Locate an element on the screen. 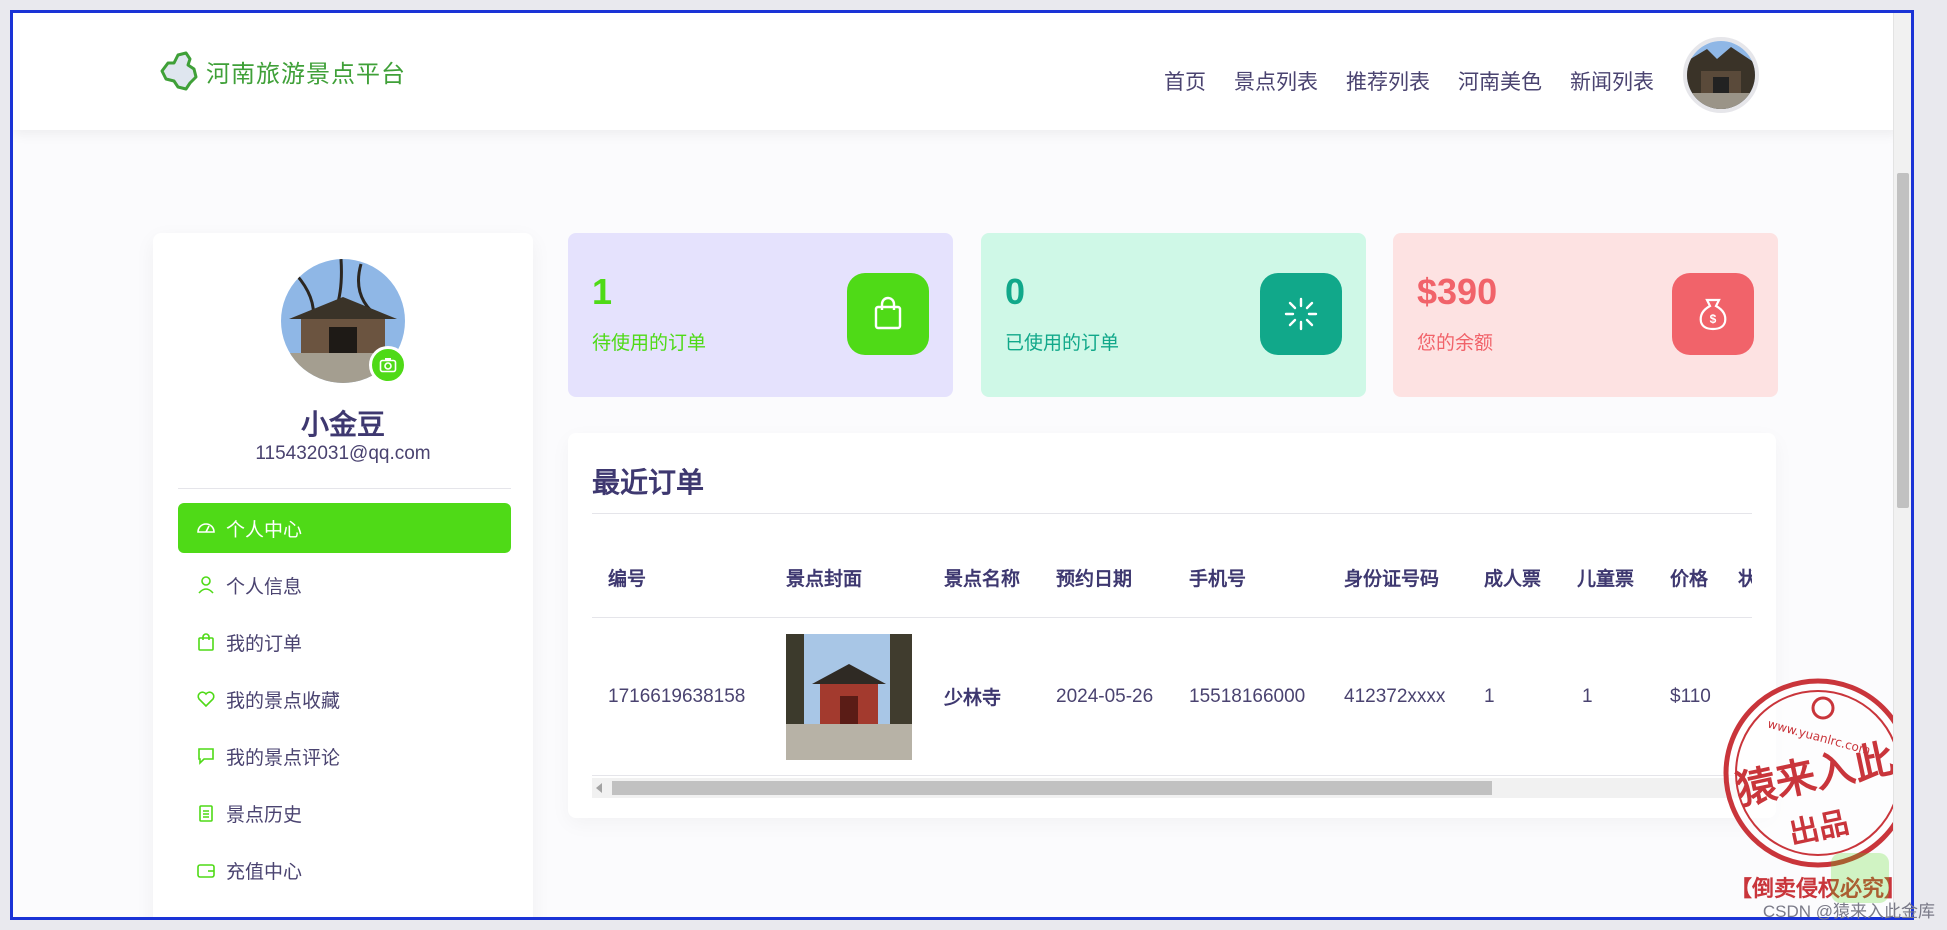 This screenshot has height=930, width=1947. bag-icon is located at coordinates (206, 642).